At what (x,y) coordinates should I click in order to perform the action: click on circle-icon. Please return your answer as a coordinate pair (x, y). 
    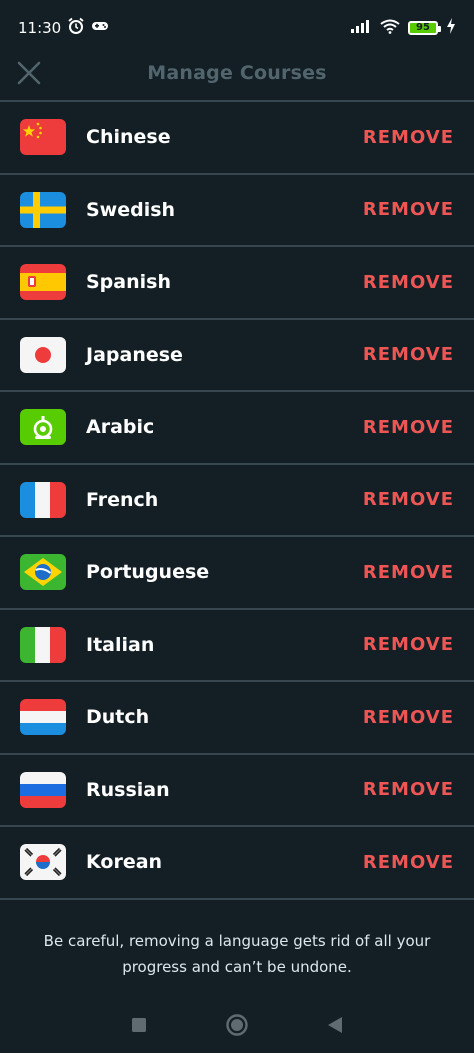
    Looking at the image, I should click on (237, 1025).